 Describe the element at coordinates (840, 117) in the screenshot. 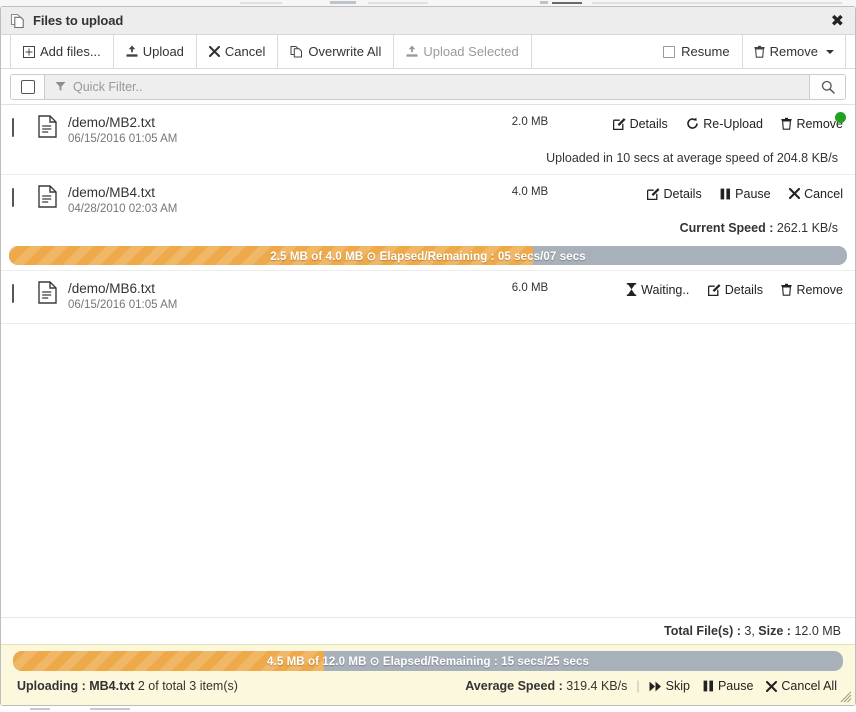

I see `status-badge-done` at that location.